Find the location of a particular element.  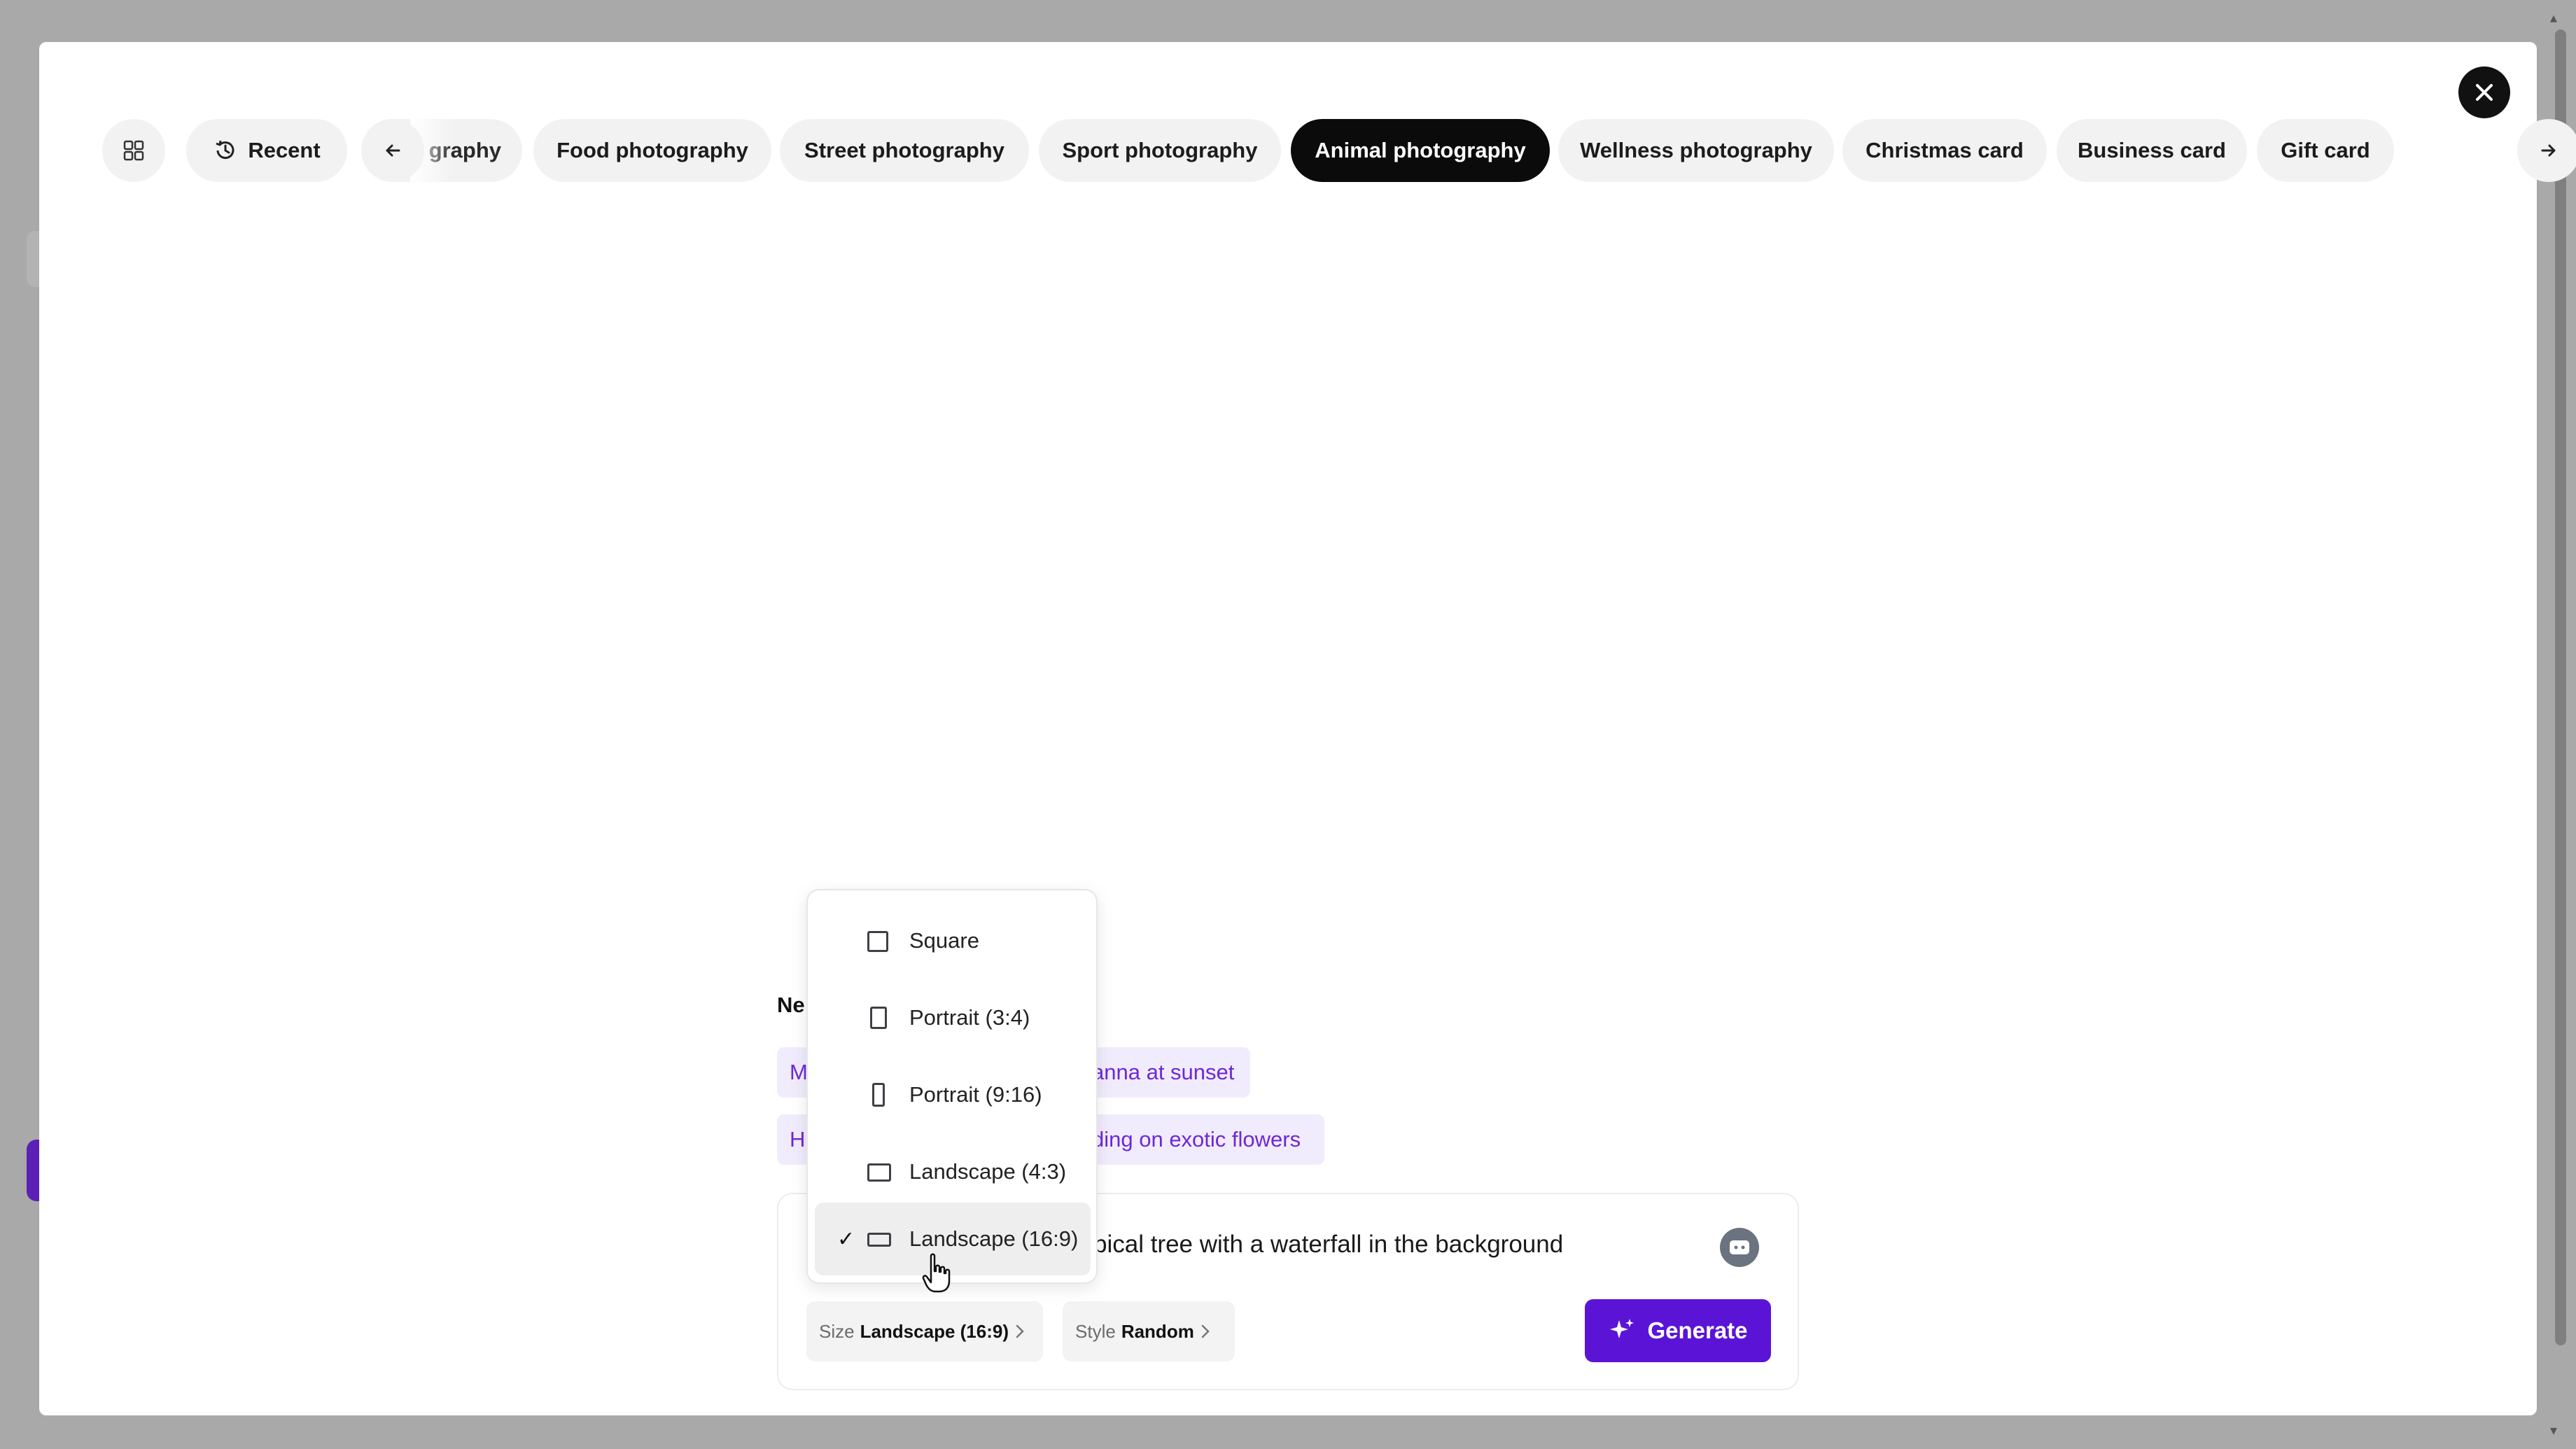

size-option-label: Portrait (9:16) is located at coordinates (975, 1094).